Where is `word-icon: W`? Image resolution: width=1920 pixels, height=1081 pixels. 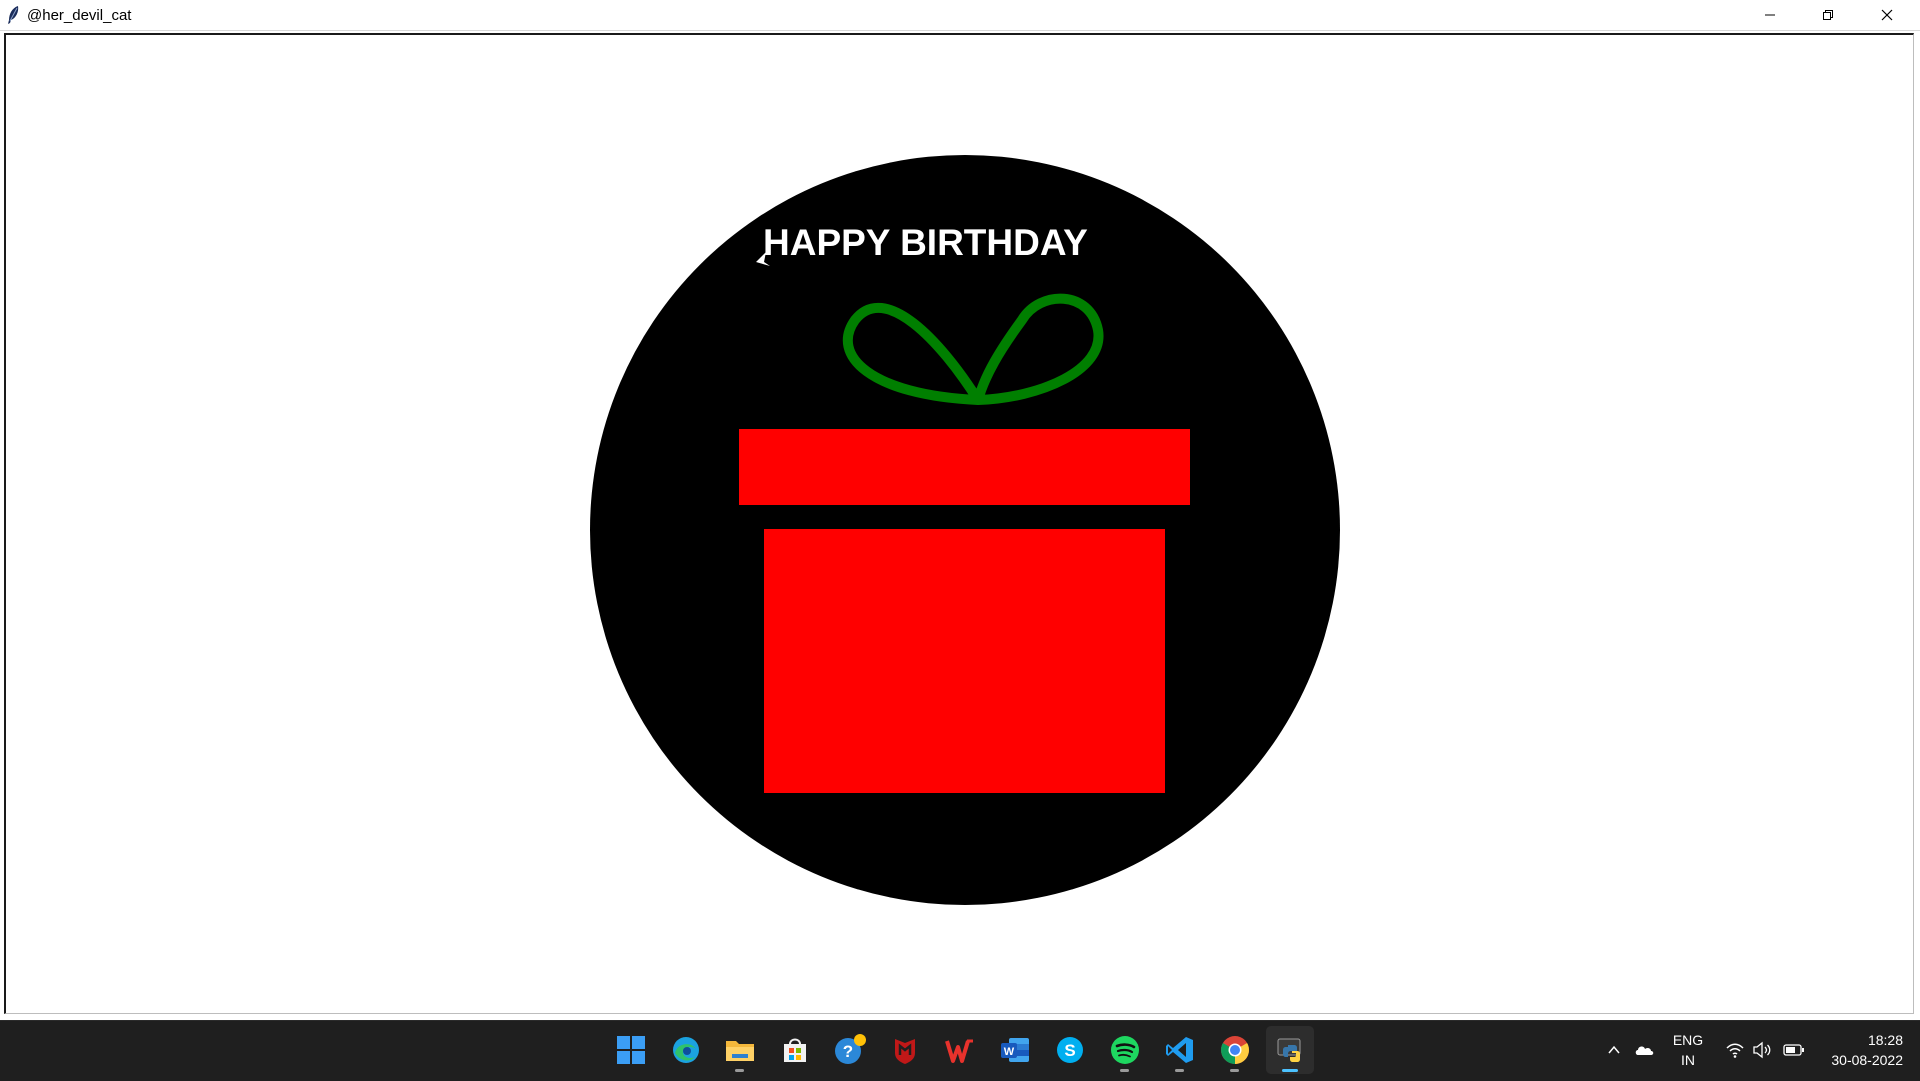
word-icon: W is located at coordinates (1015, 1050).